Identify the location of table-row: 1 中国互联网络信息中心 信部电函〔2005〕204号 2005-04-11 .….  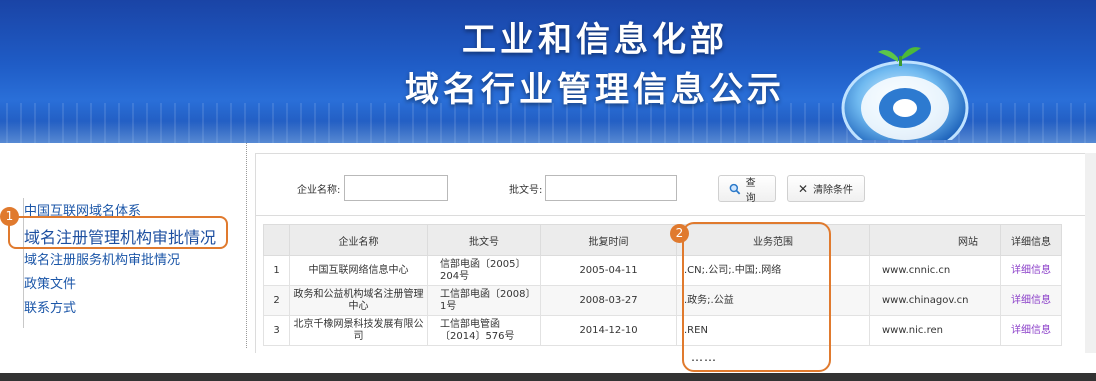
(662, 270).